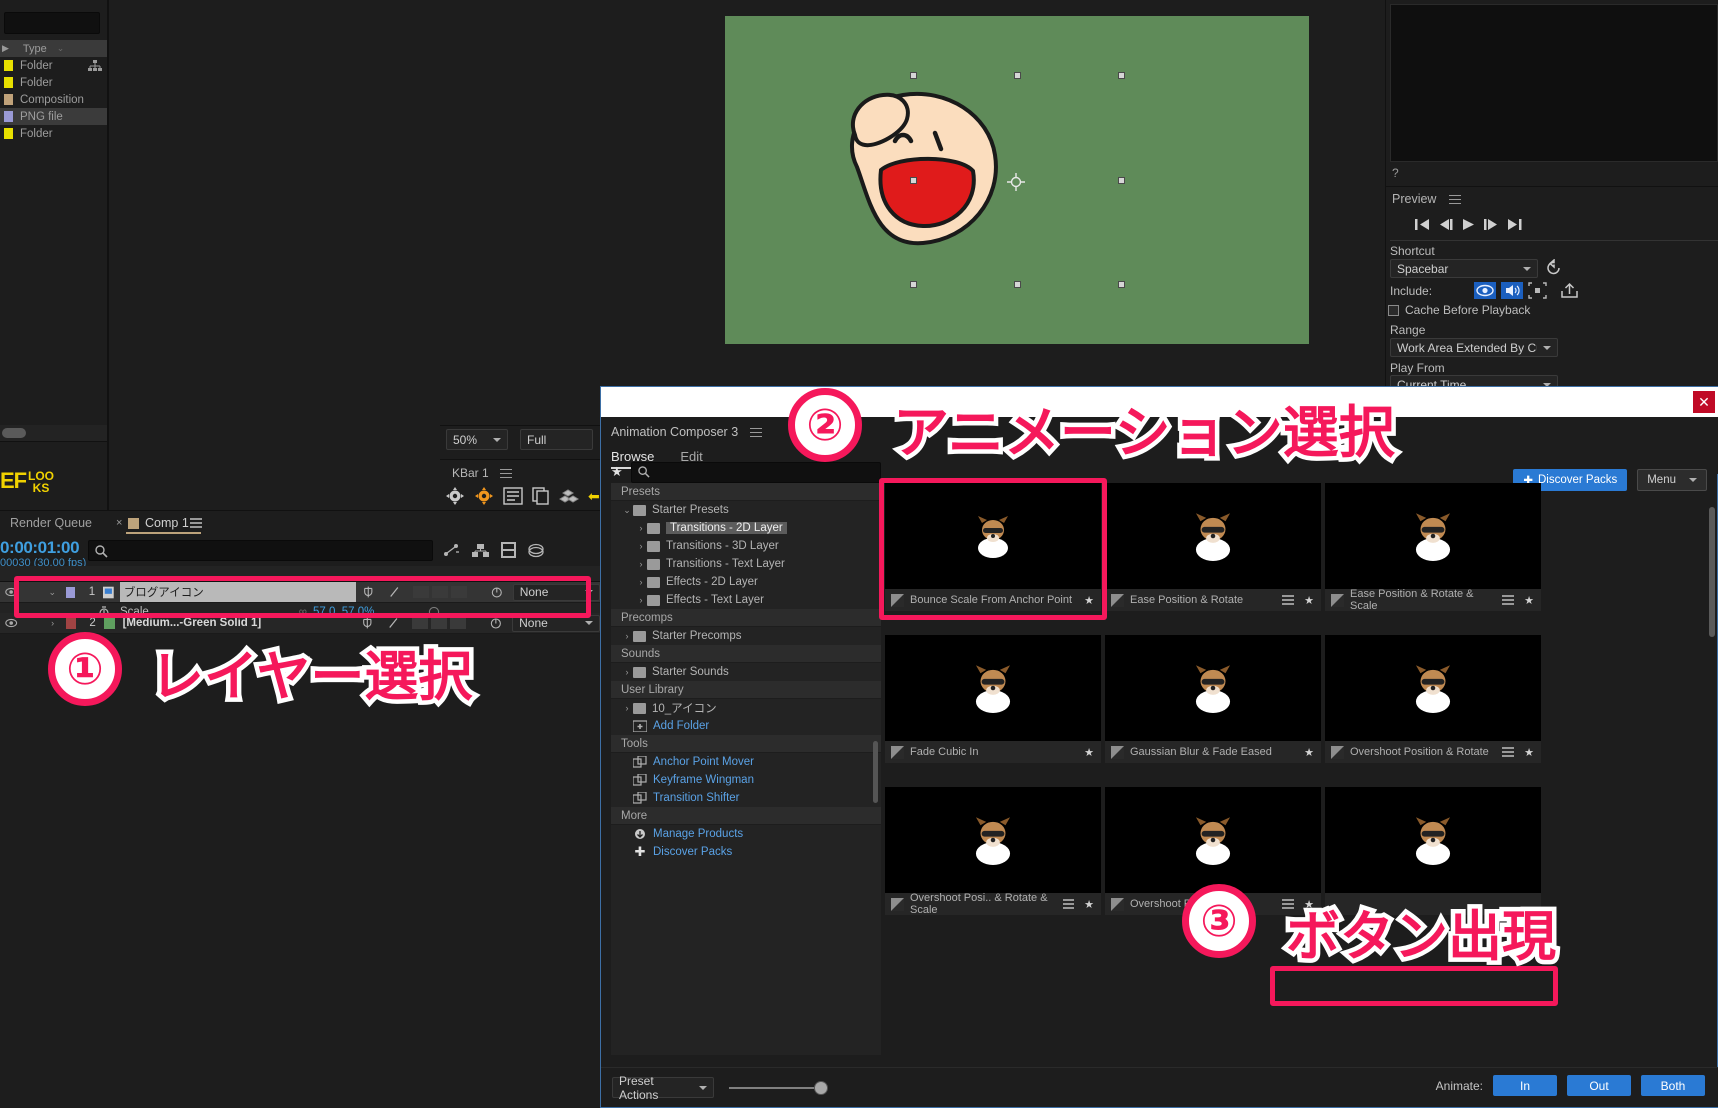 The height and width of the screenshot is (1108, 1718). Describe the element at coordinates (1433, 547) in the screenshot. I see `preset-card-2: Ease Position & Rotate & Scale ★` at that location.